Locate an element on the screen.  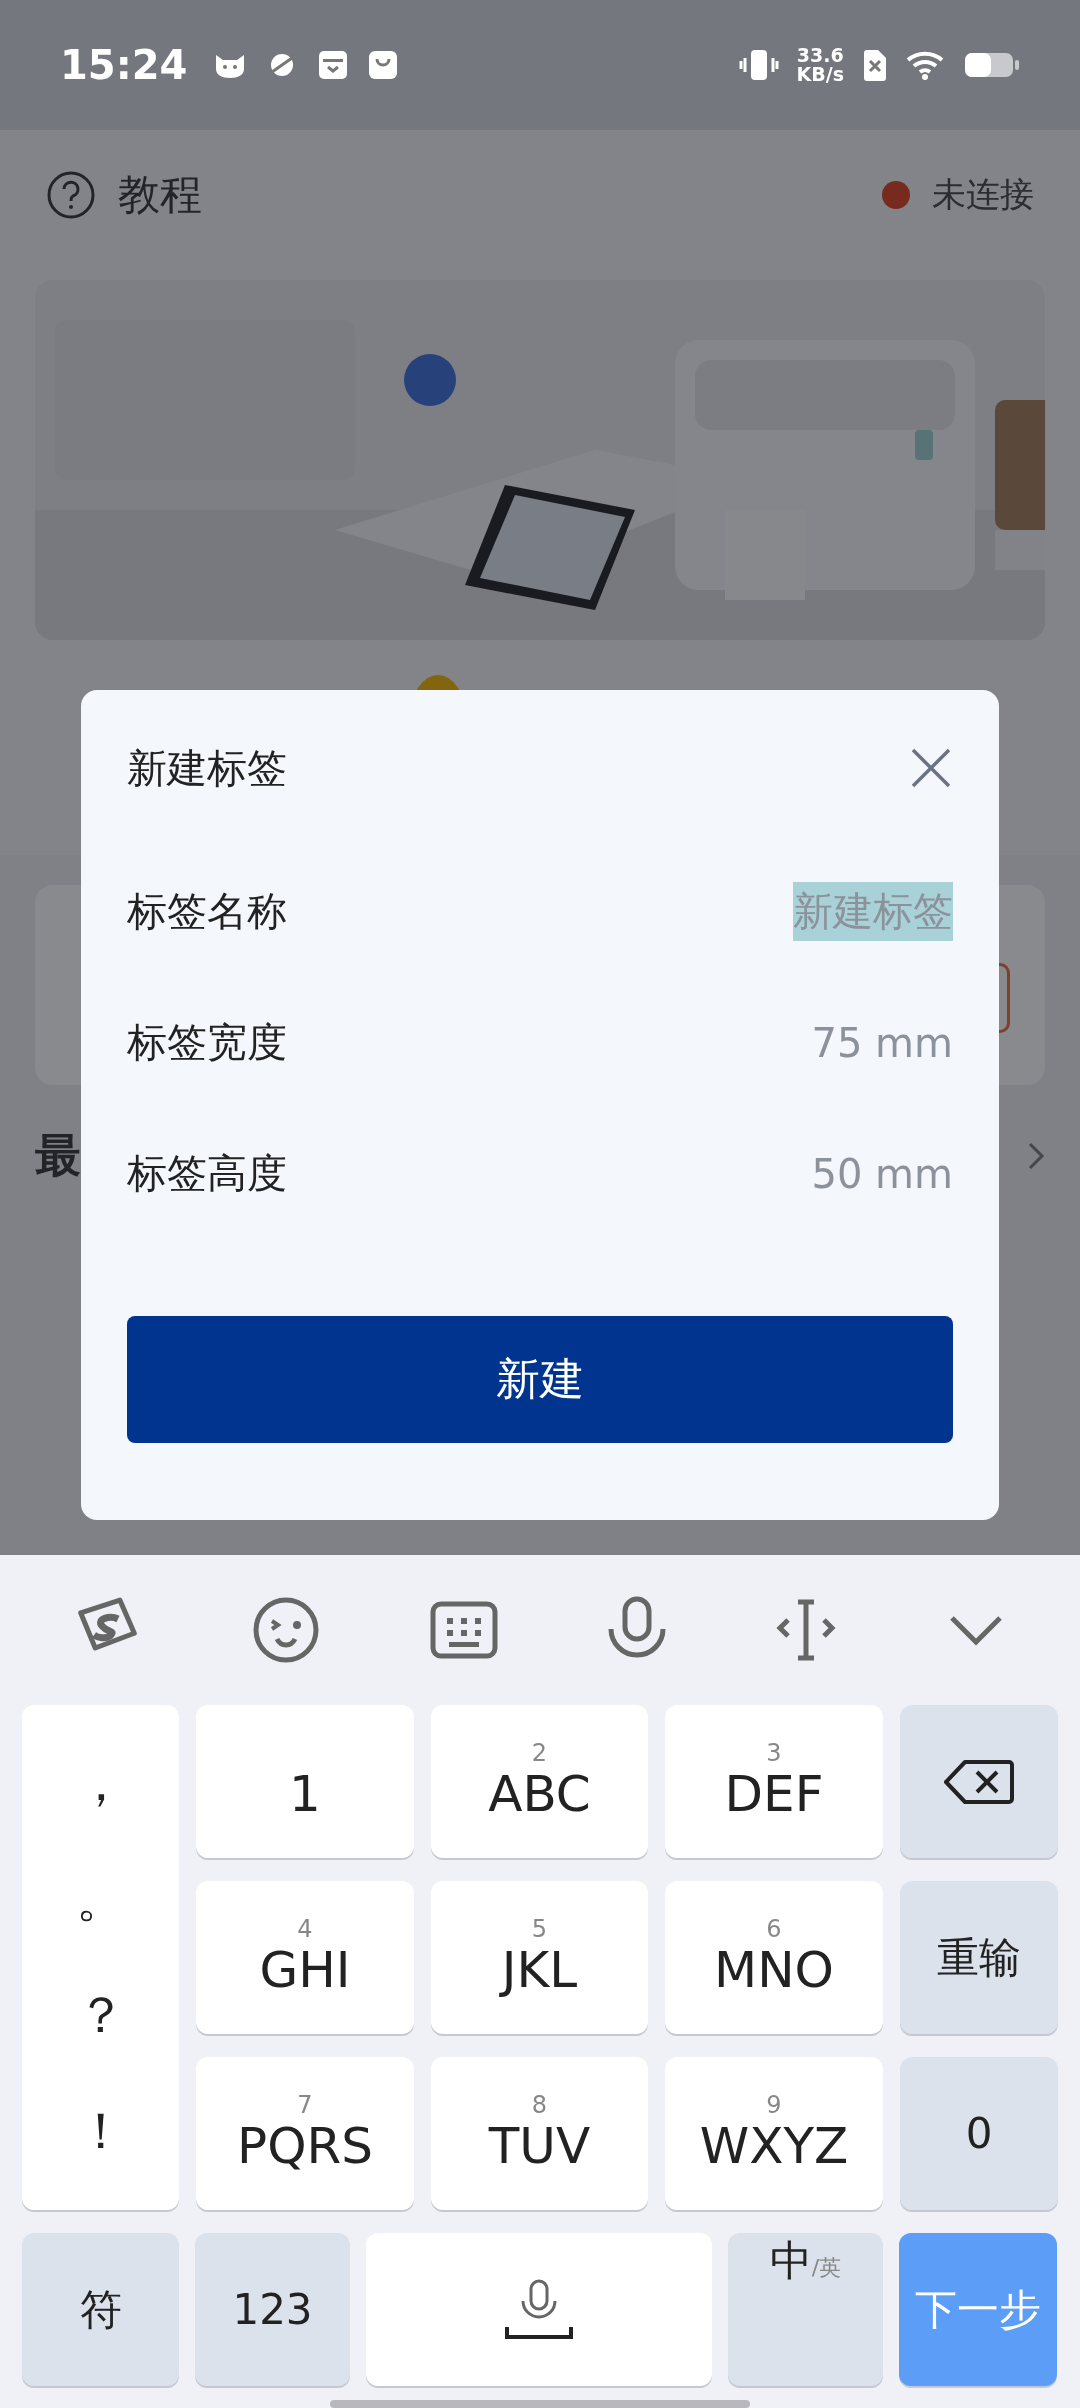
speed-unit: KB/s is located at coordinates (820, 74).